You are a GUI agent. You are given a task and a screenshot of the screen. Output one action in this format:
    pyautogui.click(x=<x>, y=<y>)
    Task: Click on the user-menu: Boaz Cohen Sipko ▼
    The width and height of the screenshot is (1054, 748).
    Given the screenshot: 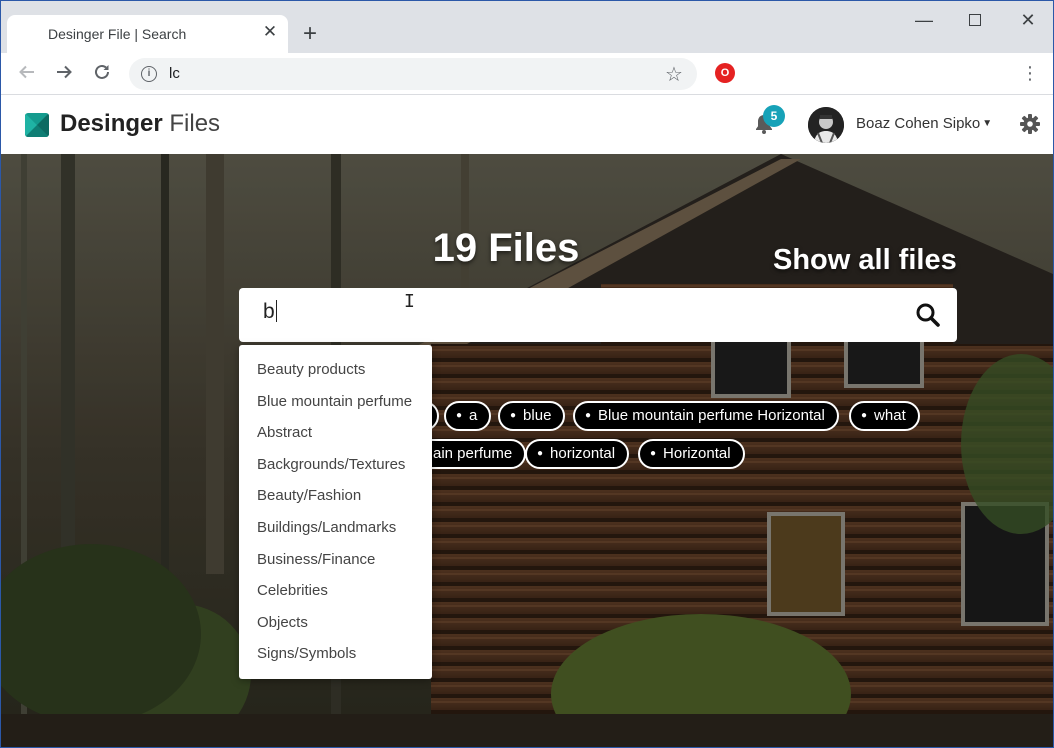 What is the action you would take?
    pyautogui.click(x=924, y=123)
    